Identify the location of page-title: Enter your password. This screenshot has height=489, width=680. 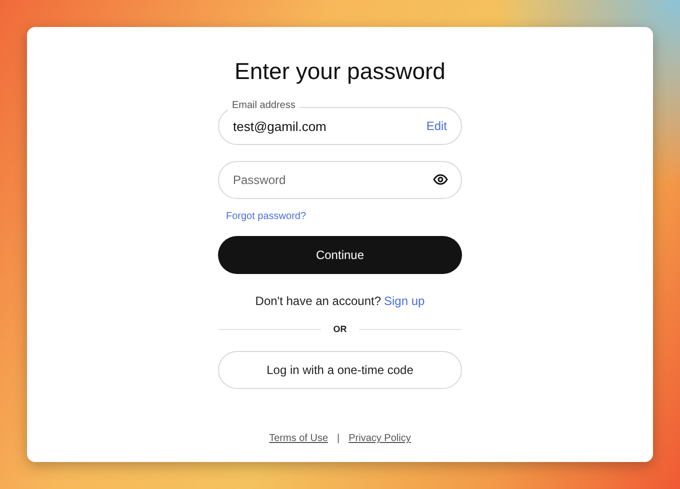
(340, 71).